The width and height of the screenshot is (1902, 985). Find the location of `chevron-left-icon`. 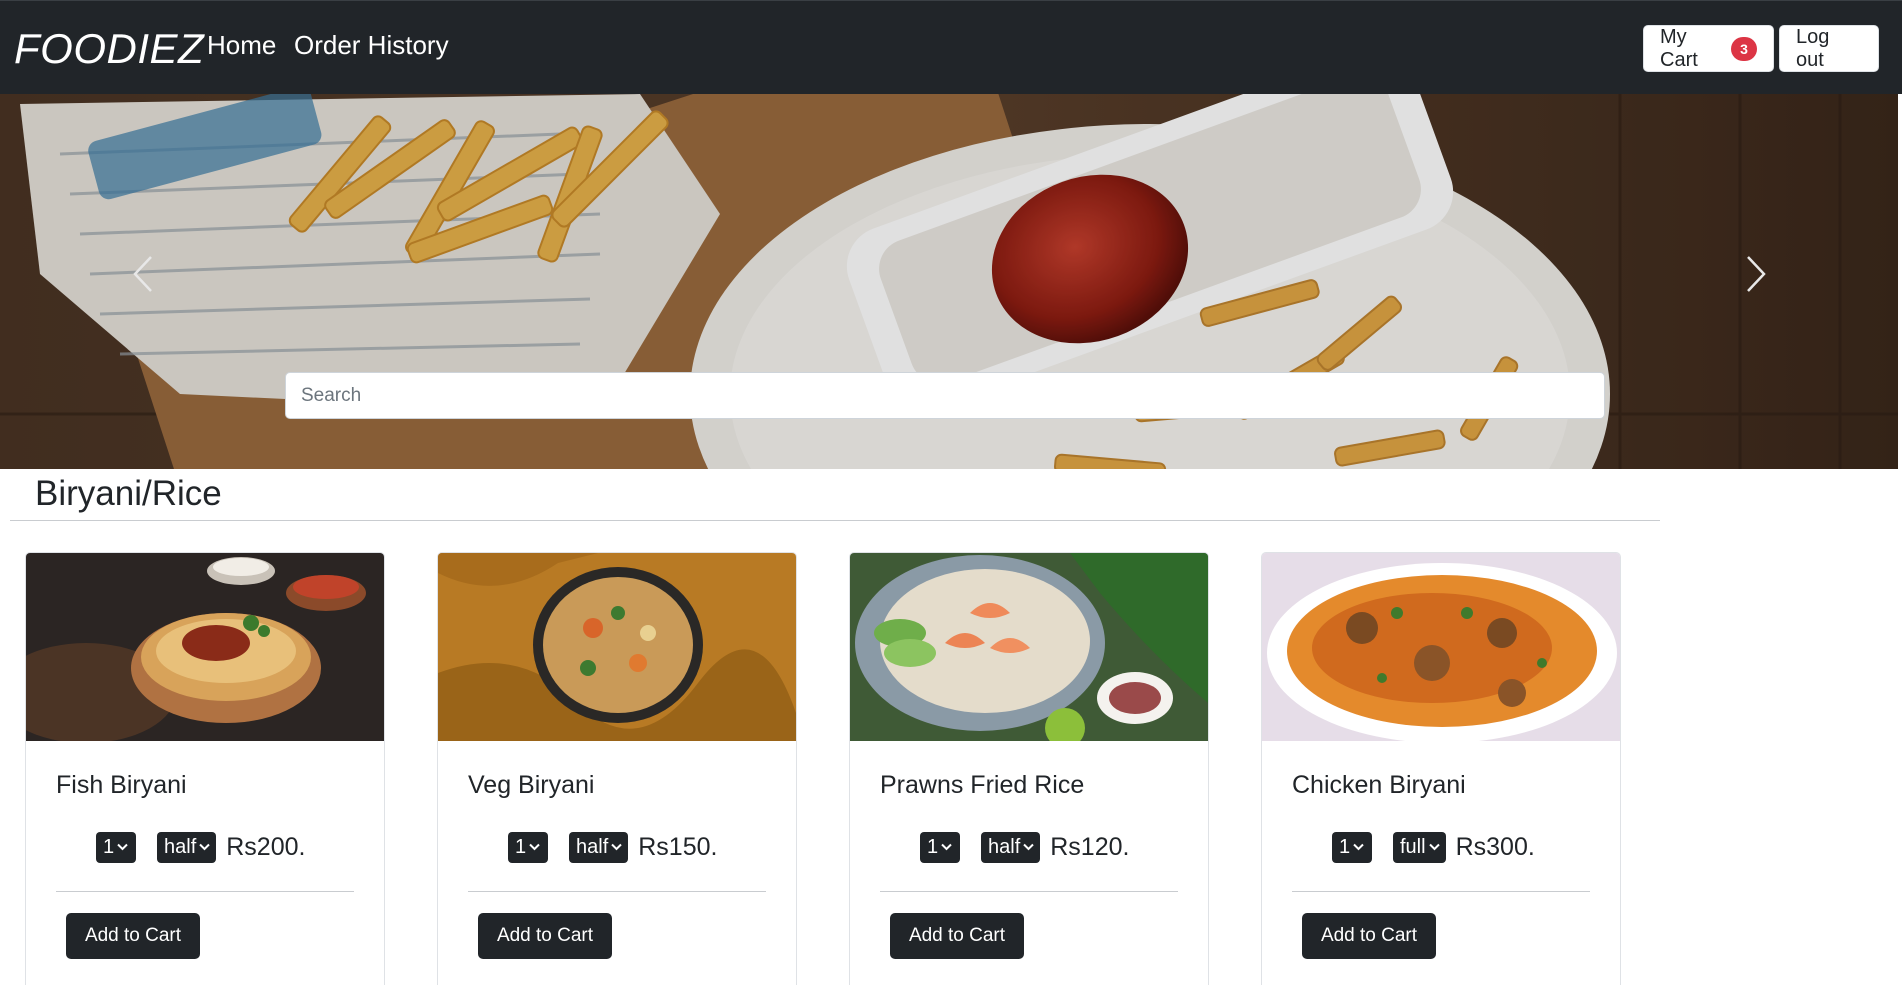

chevron-left-icon is located at coordinates (142, 274).